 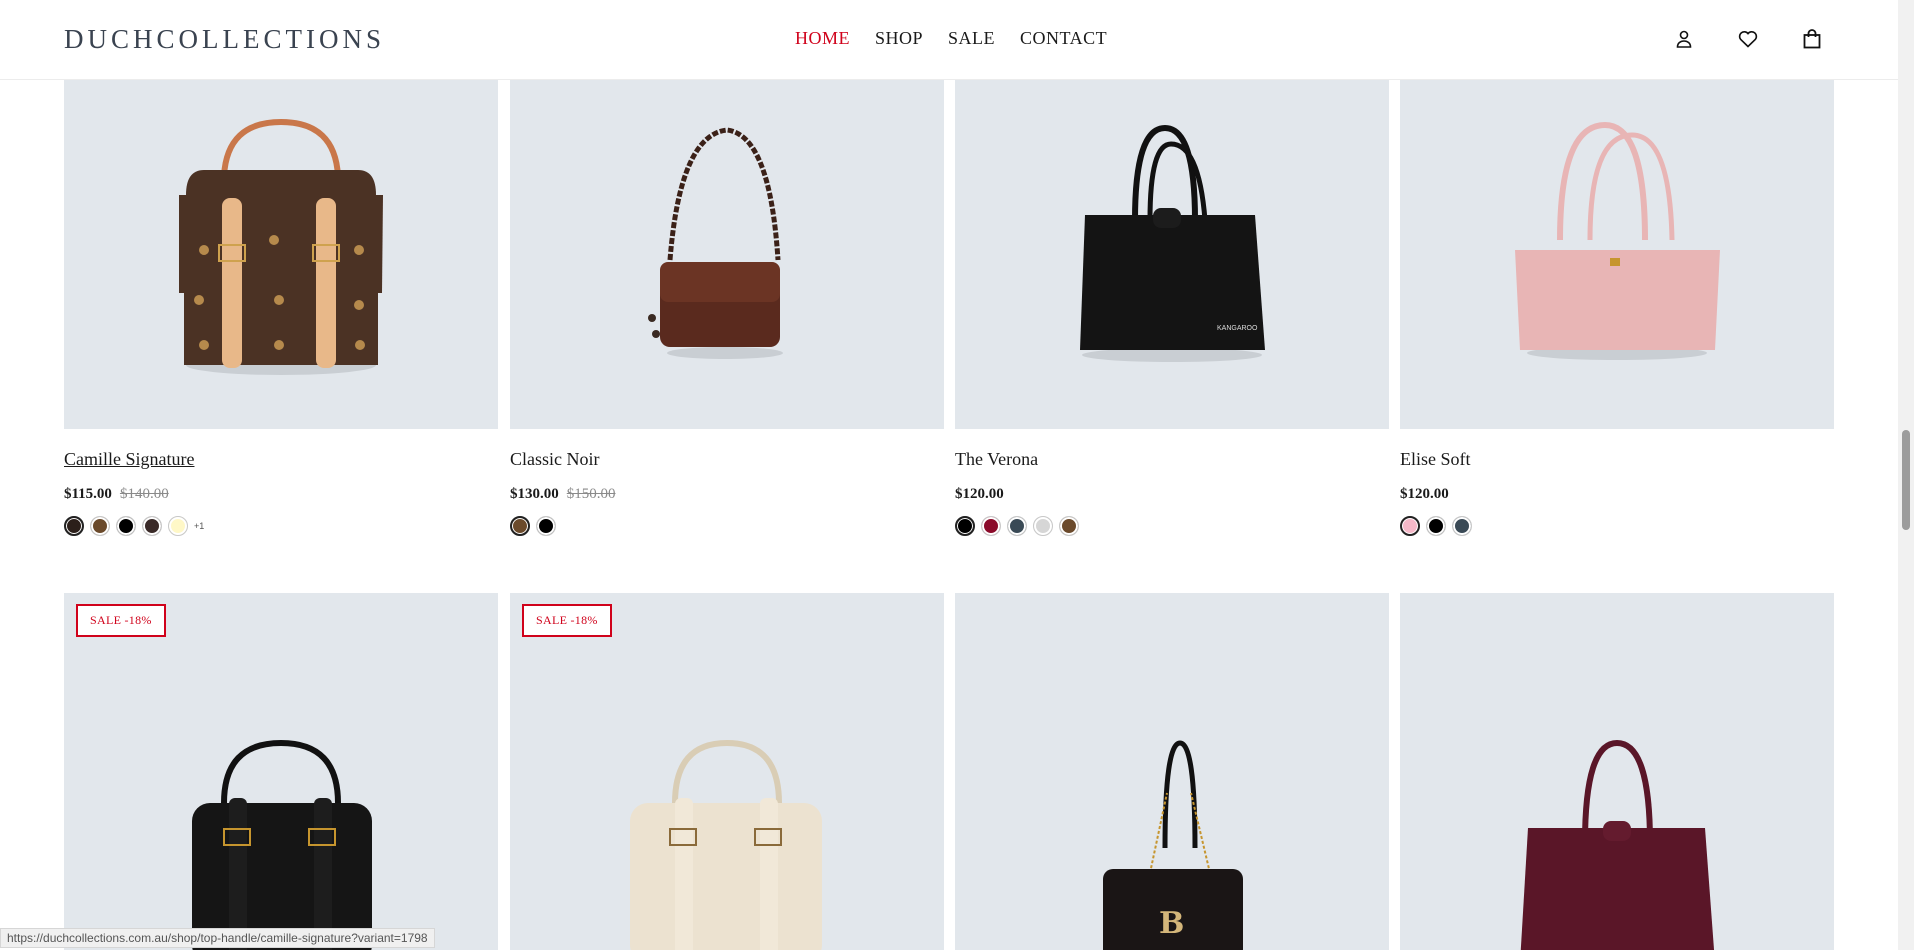 I want to click on product-card: B, so click(x=1172, y=771).